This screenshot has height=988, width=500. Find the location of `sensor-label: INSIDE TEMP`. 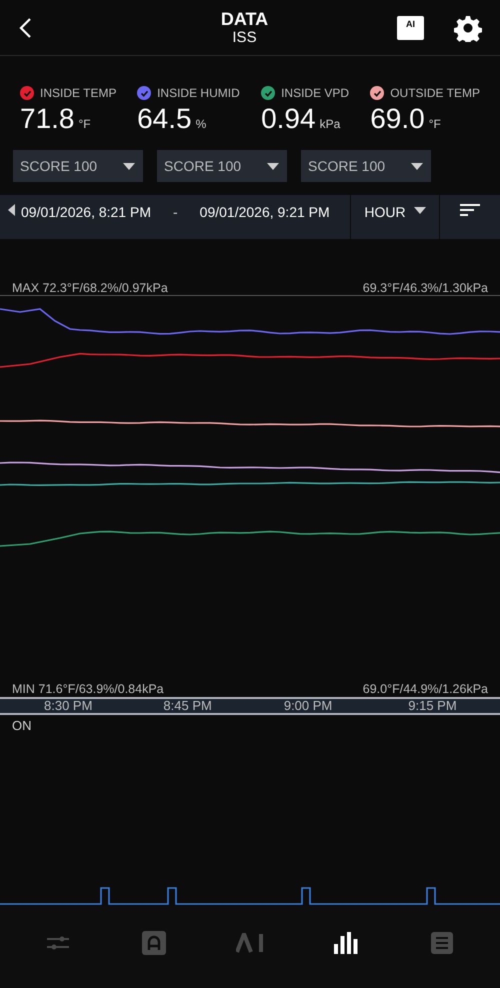

sensor-label: INSIDE TEMP is located at coordinates (78, 93).